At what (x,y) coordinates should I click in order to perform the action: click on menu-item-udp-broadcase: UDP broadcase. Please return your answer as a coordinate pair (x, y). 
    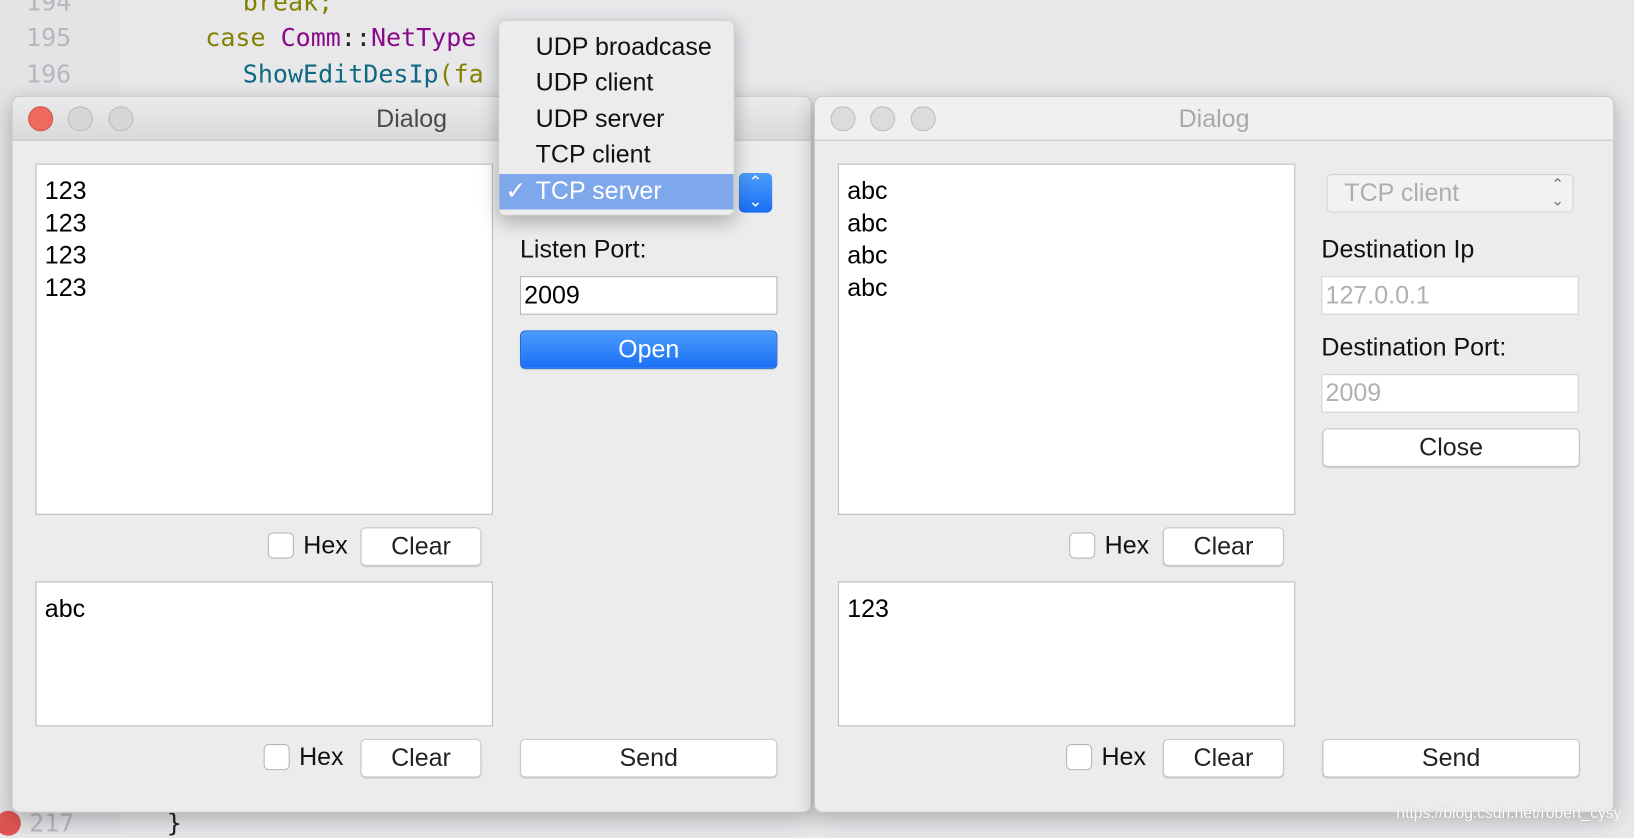
    Looking at the image, I should click on (616, 47).